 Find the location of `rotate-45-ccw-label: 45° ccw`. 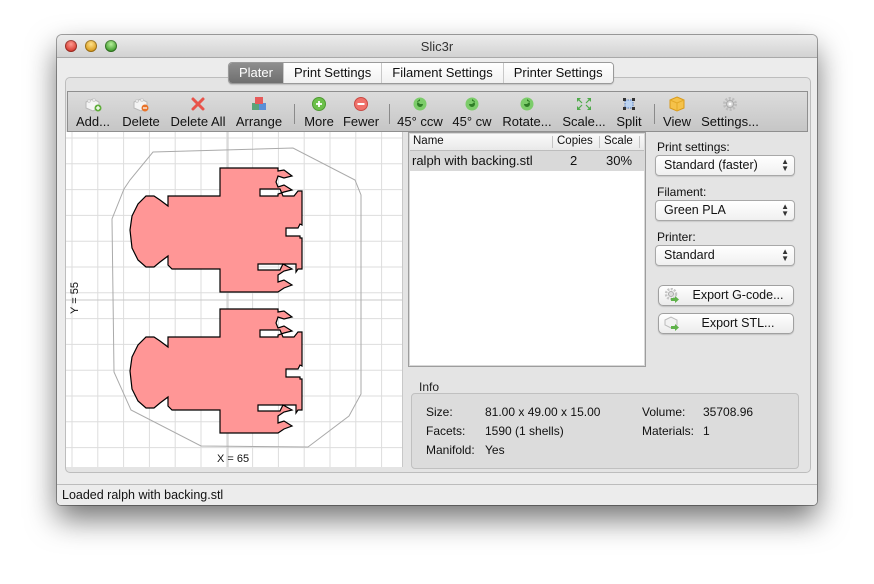

rotate-45-ccw-label: 45° ccw is located at coordinates (420, 121).